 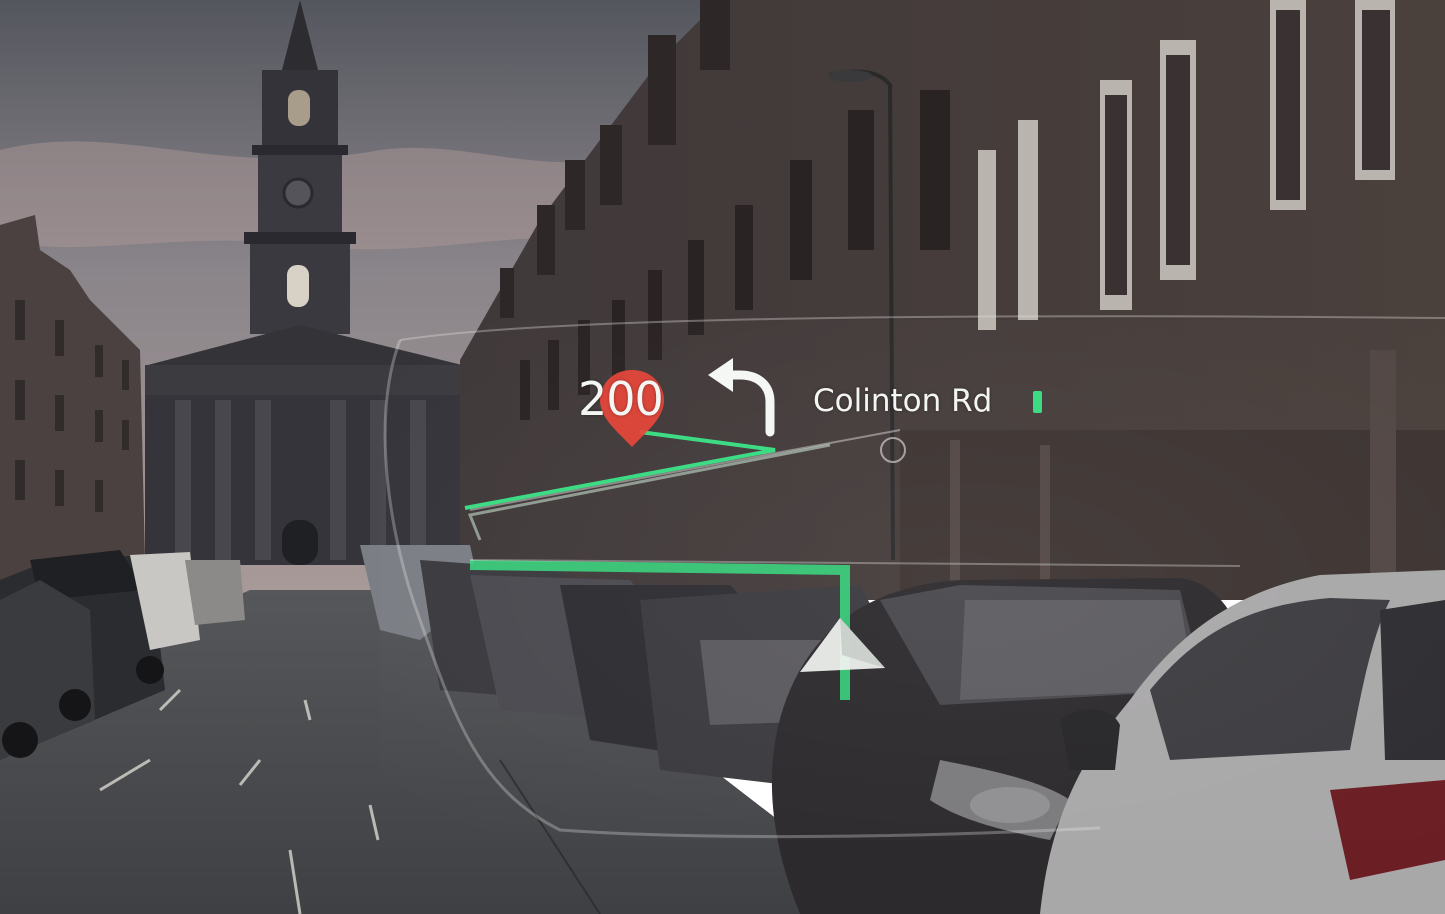 I want to click on street-name: Colinton Rd, so click(x=903, y=401).